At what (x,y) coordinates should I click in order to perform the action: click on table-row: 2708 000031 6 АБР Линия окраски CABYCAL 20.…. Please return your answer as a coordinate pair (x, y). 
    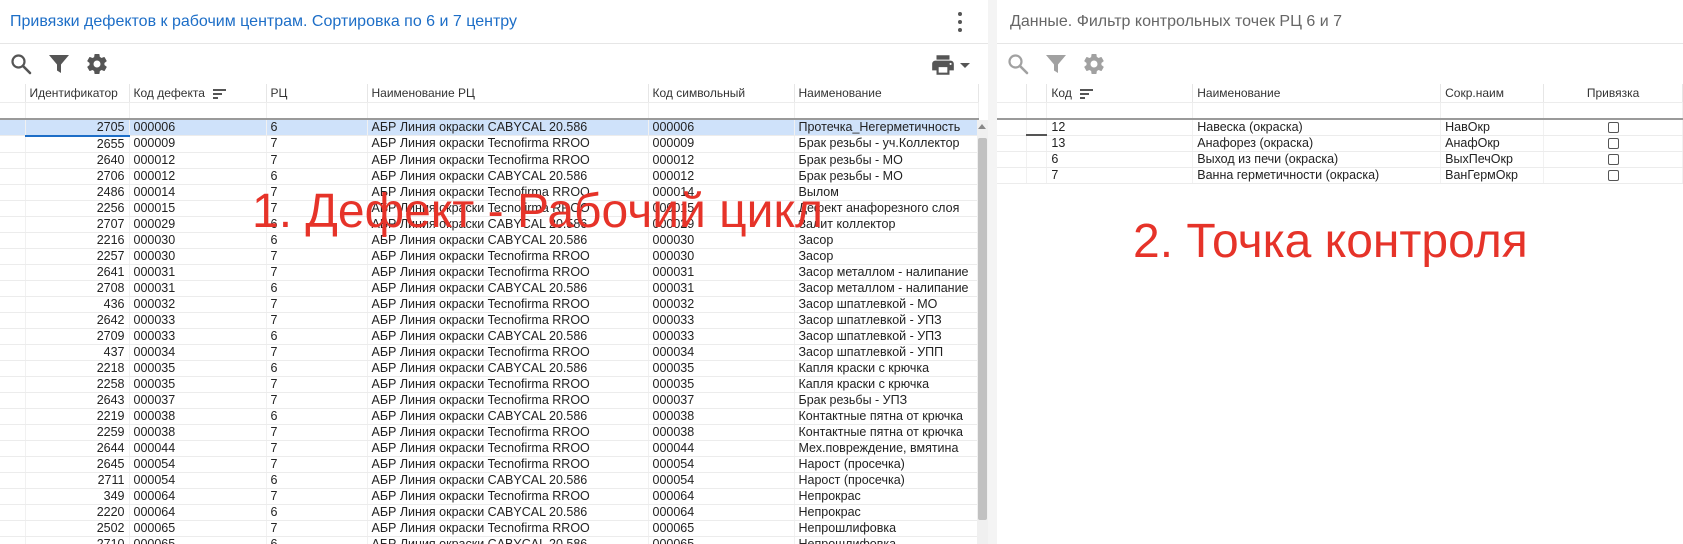
    Looking at the image, I should click on (489, 288).